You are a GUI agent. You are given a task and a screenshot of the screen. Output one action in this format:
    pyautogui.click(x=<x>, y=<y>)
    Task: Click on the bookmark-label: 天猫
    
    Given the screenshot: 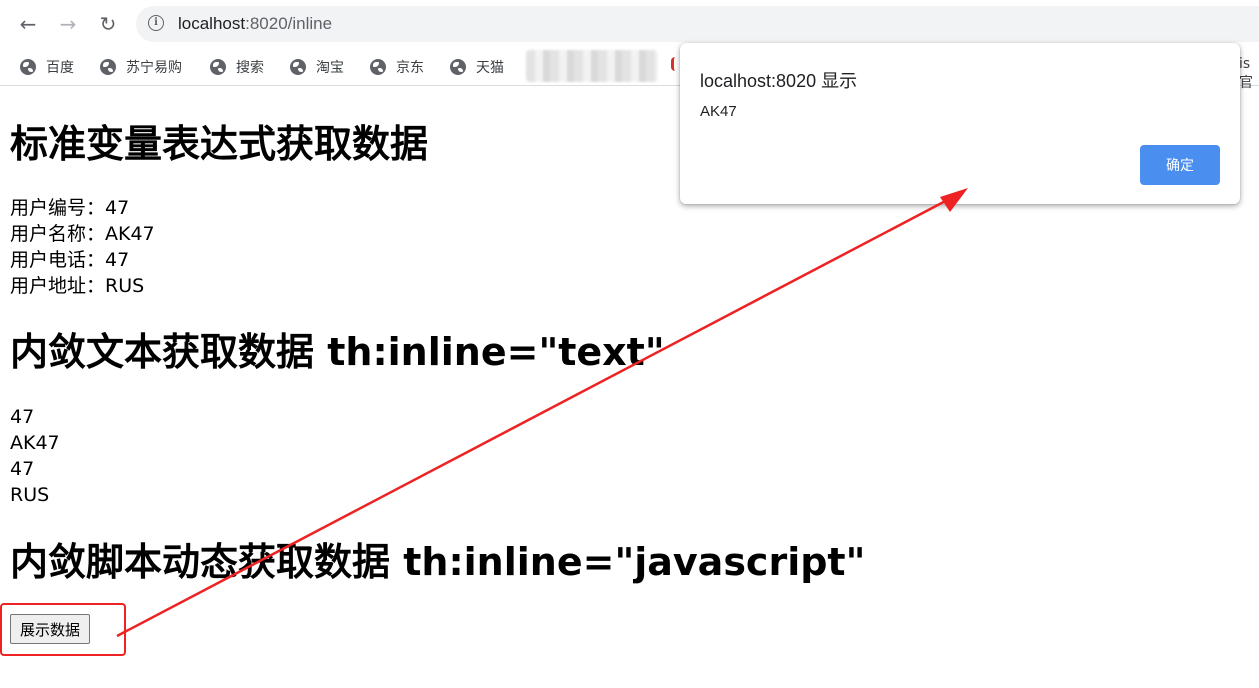 What is the action you would take?
    pyautogui.click(x=490, y=68)
    